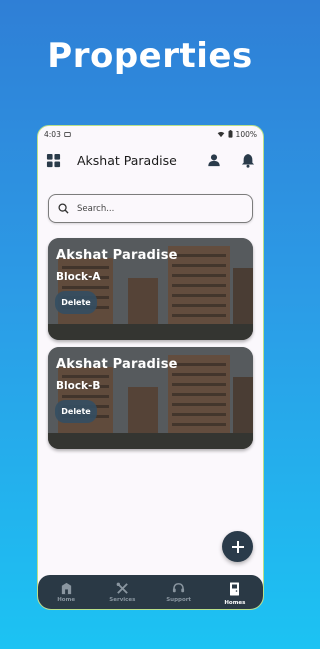 This screenshot has width=320, height=649. What do you see at coordinates (150, 56) in the screenshot?
I see `promo-title: Properties` at bounding box center [150, 56].